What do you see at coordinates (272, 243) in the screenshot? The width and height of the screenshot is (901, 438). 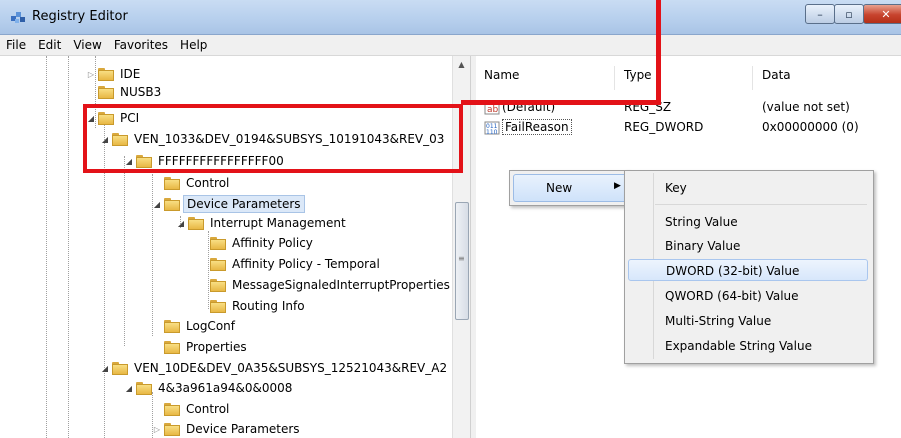 I see `tree-node-label: Affinity Policy` at bounding box center [272, 243].